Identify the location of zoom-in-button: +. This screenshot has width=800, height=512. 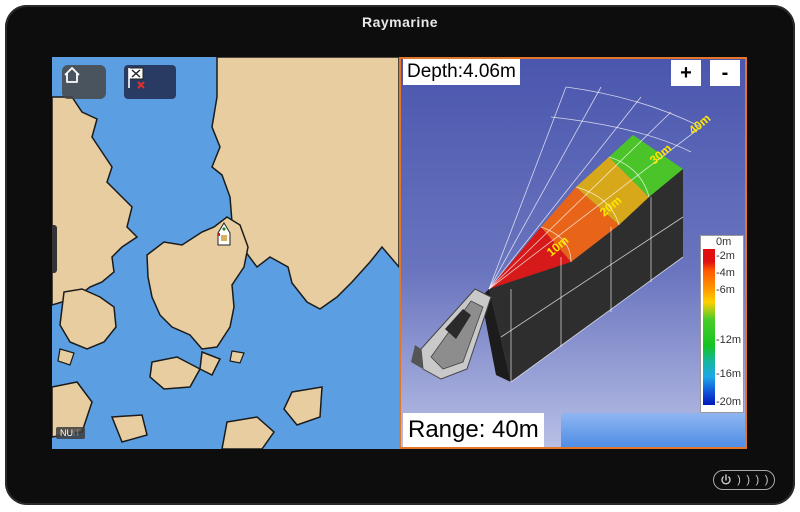
(686, 73).